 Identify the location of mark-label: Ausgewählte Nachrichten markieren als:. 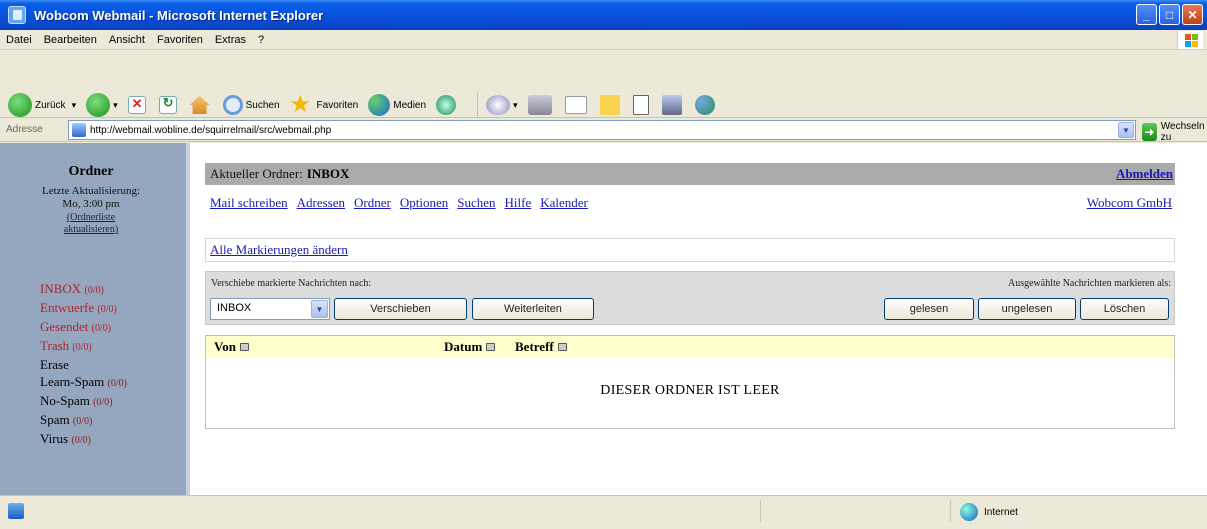
(1089, 283).